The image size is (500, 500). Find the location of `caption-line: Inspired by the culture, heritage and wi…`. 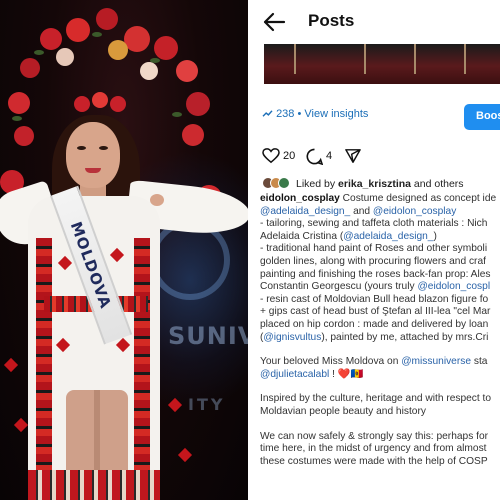

caption-line: Inspired by the culture, heritage and wi… is located at coordinates (376, 399).